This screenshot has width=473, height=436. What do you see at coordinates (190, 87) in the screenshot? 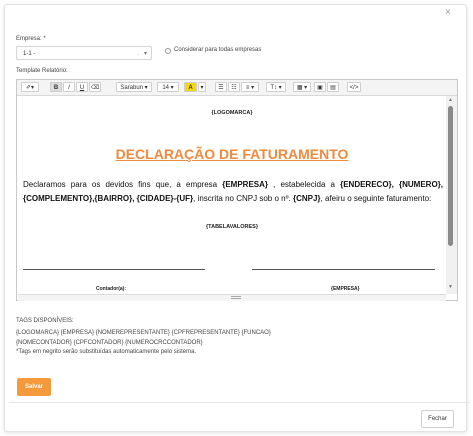
I see `text-color-button: A` at bounding box center [190, 87].